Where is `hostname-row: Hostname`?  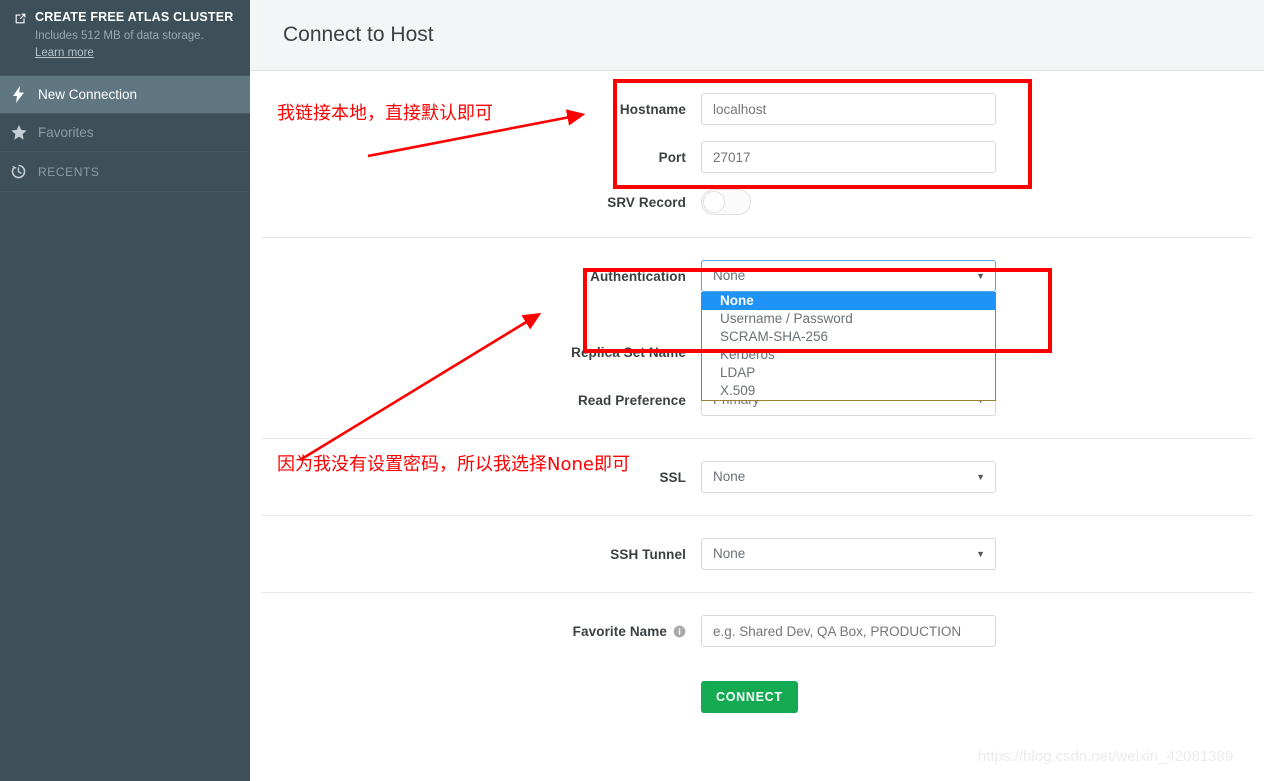
hostname-row: Hostname is located at coordinates (757, 109).